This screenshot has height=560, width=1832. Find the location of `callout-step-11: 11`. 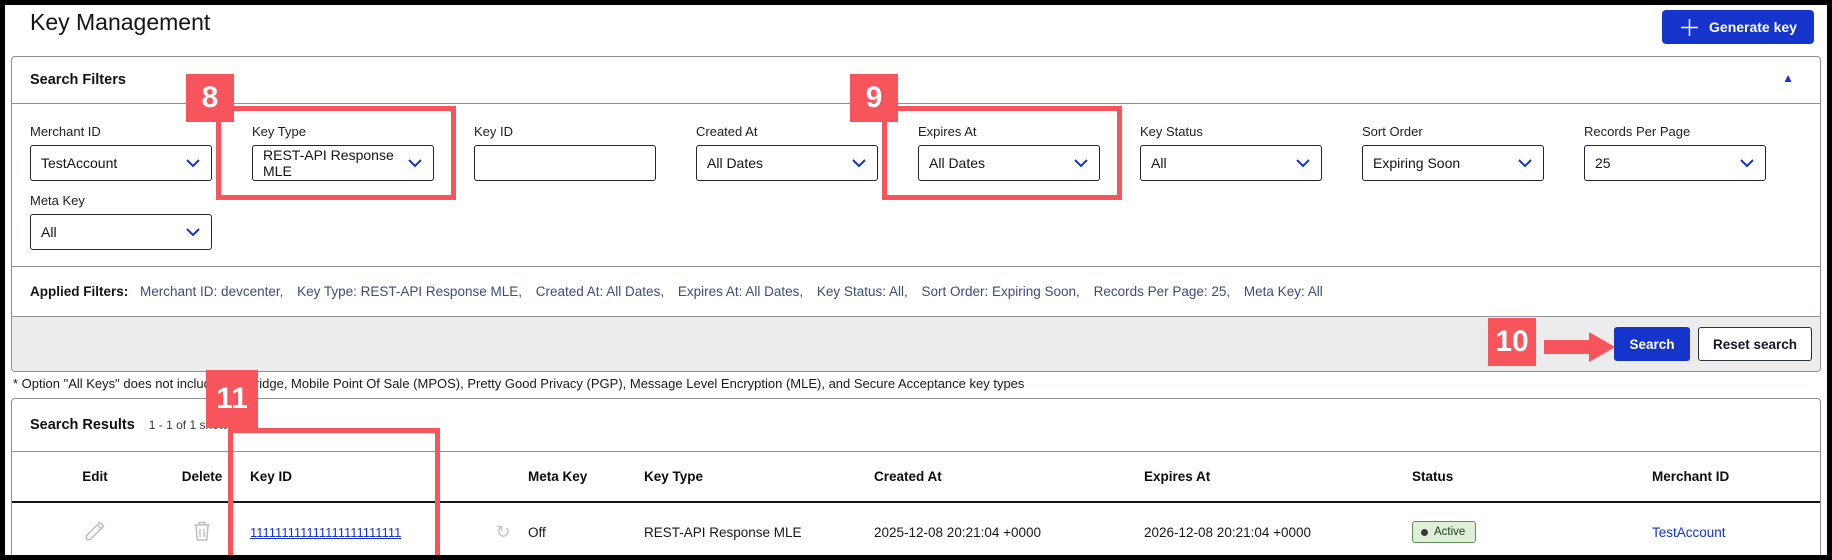

callout-step-11: 11 is located at coordinates (232, 399).